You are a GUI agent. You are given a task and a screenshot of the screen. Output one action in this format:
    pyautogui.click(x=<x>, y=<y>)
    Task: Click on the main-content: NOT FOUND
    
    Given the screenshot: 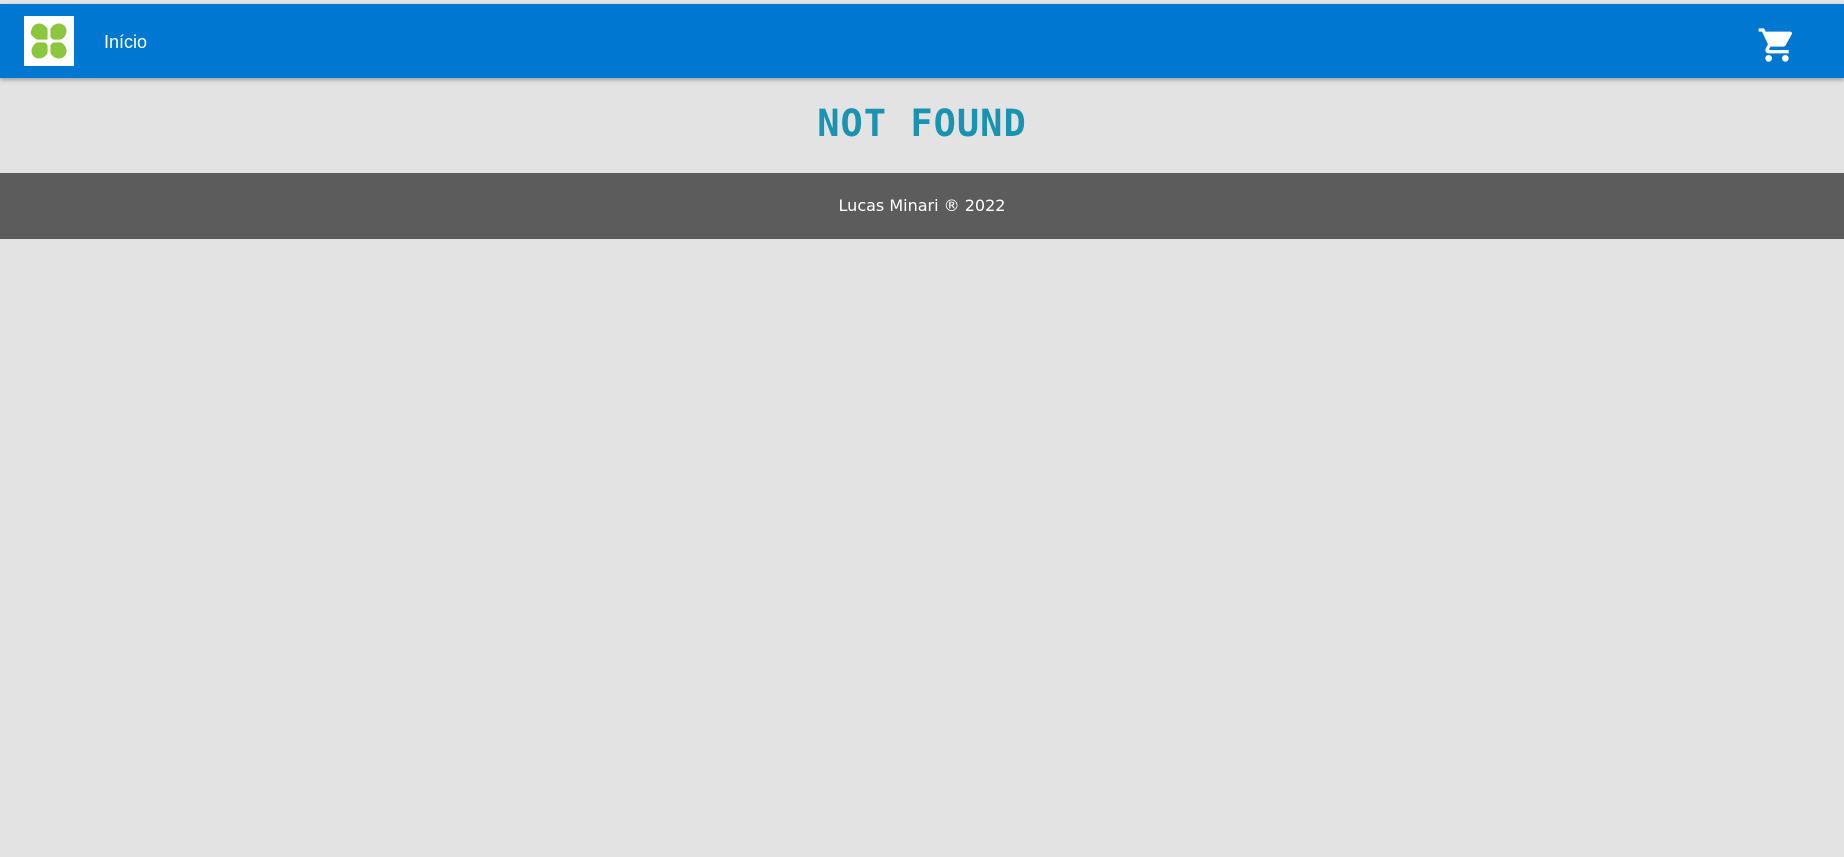 What is the action you would take?
    pyautogui.click(x=922, y=125)
    